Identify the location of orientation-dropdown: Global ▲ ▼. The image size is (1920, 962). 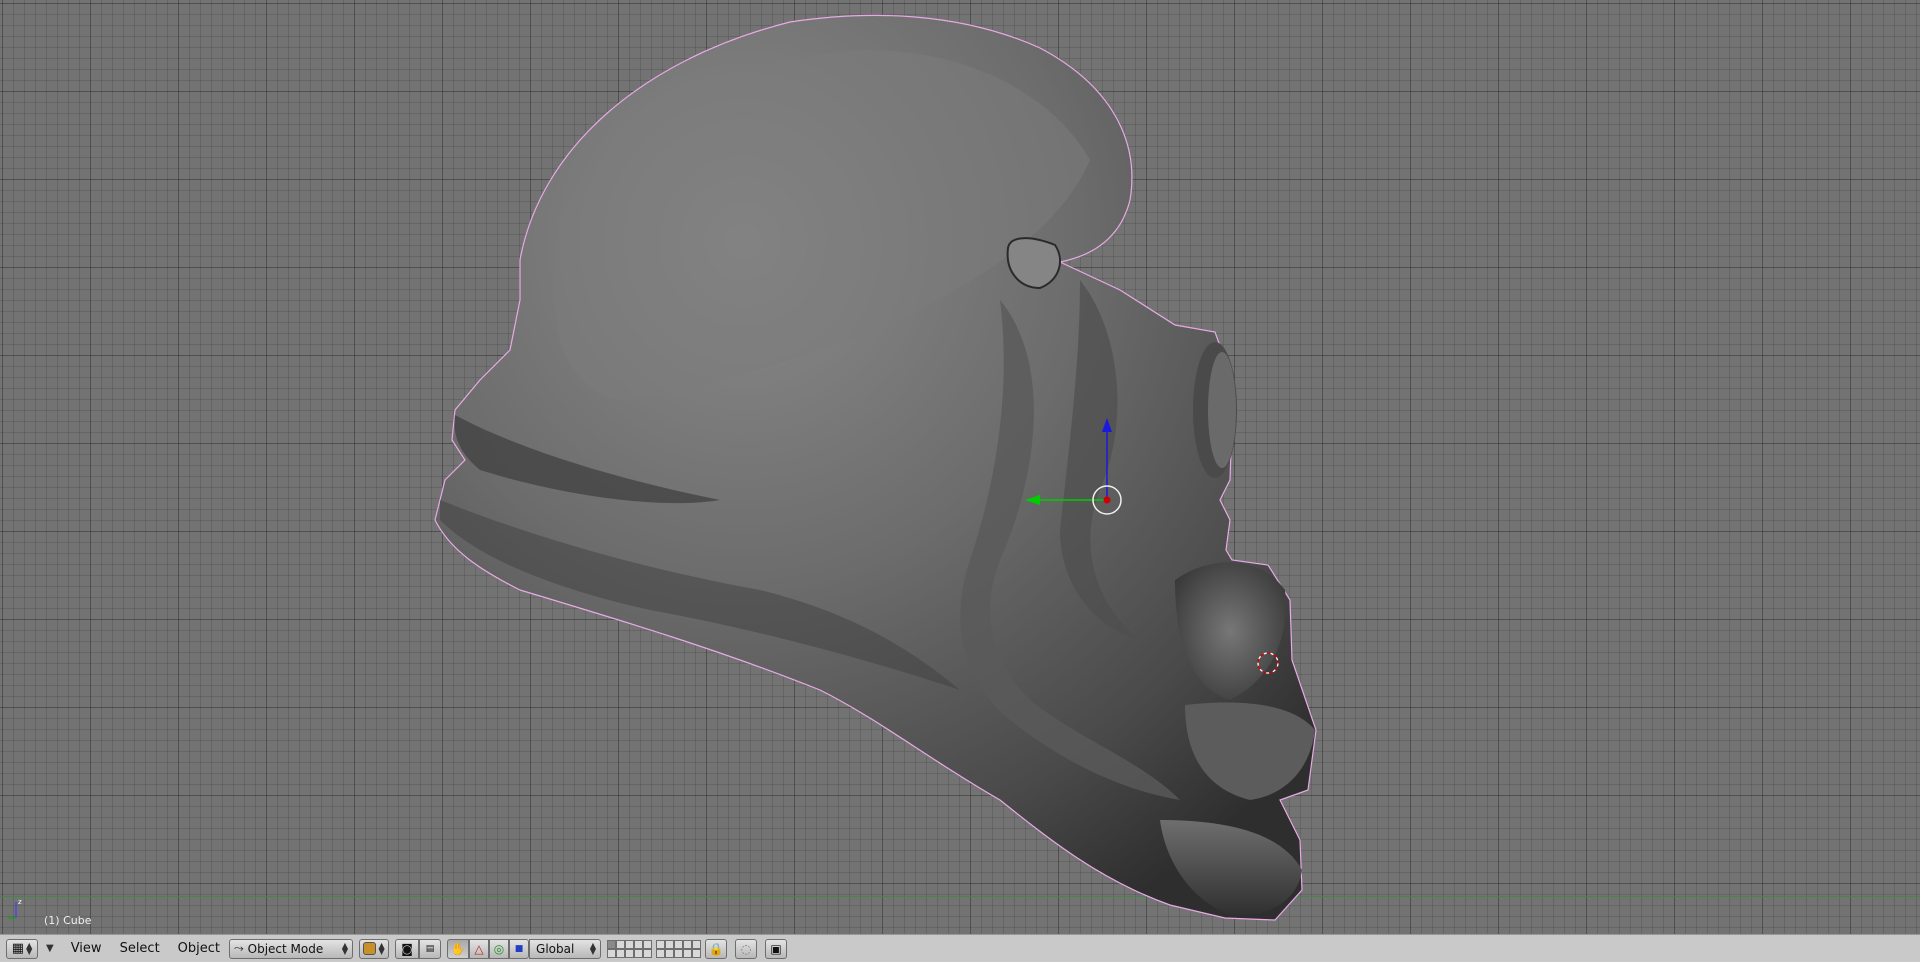
(565, 948).